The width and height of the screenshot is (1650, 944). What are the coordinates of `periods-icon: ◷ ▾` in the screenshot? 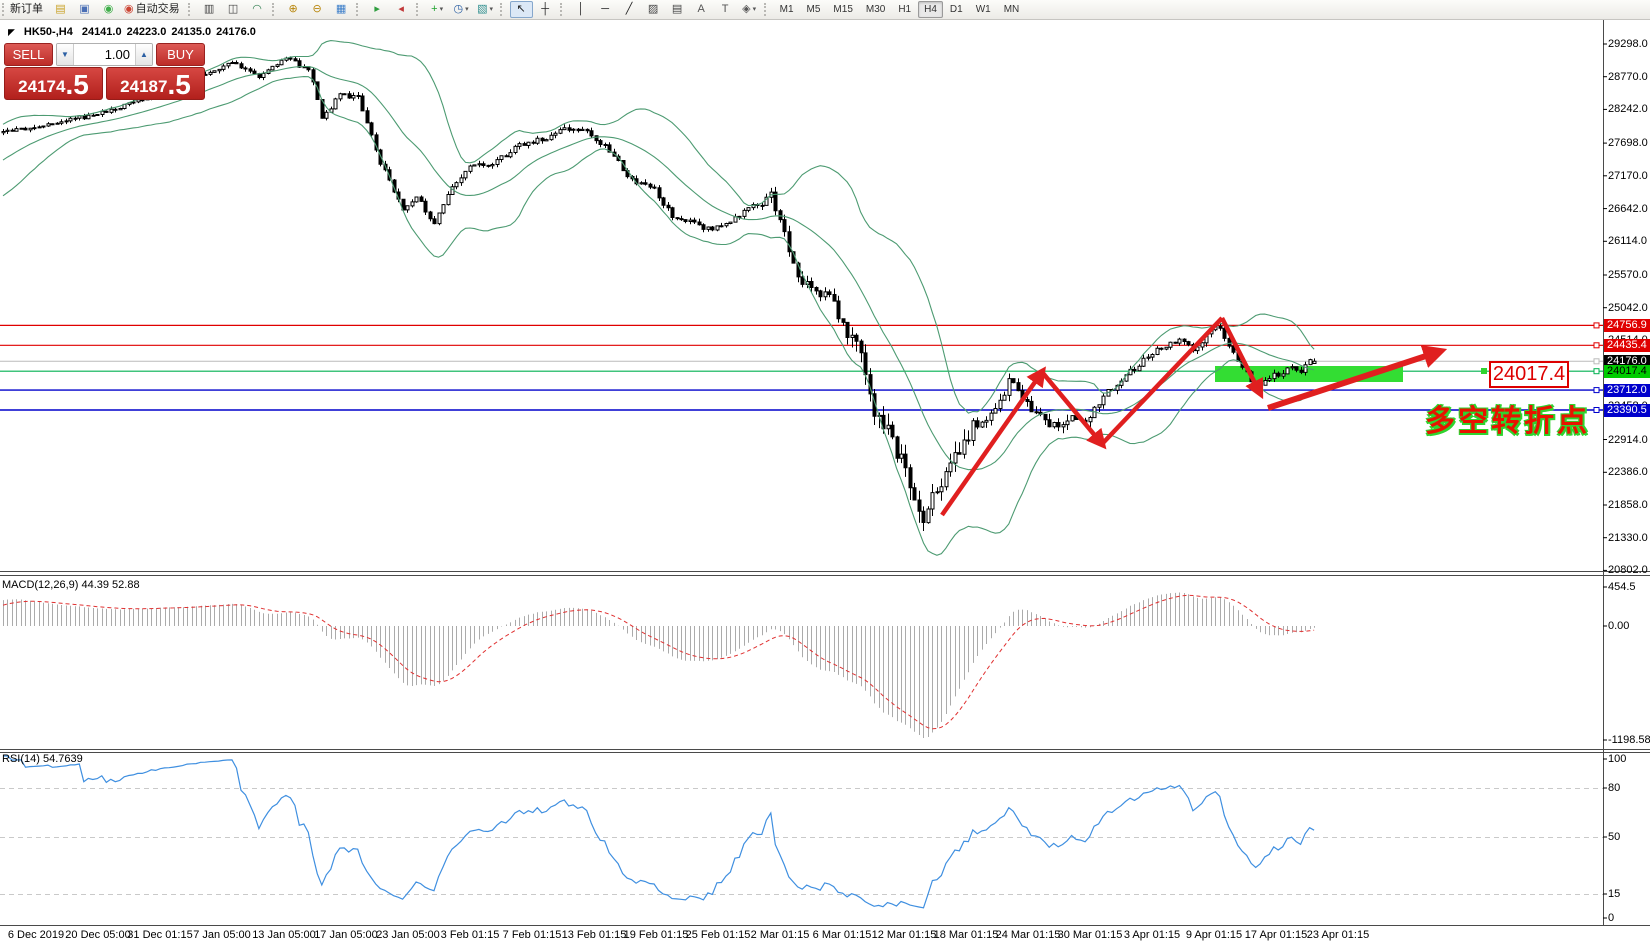 It's located at (461, 9).